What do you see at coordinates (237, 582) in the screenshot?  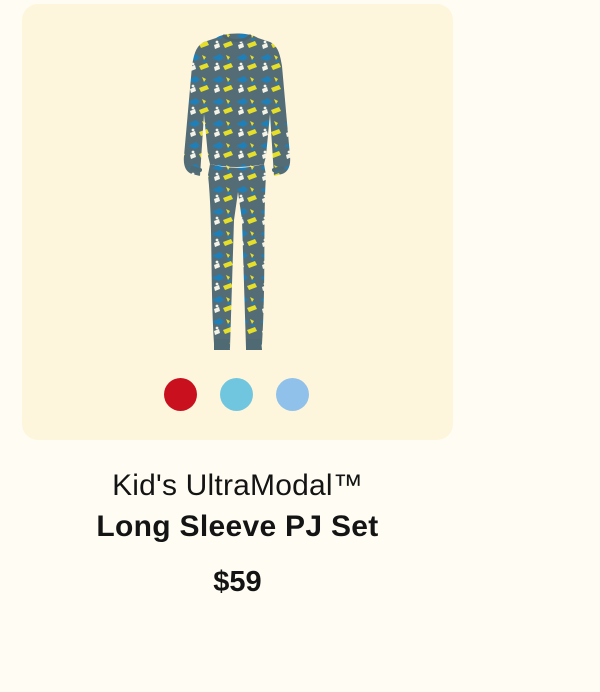 I see `product-price: $59` at bounding box center [237, 582].